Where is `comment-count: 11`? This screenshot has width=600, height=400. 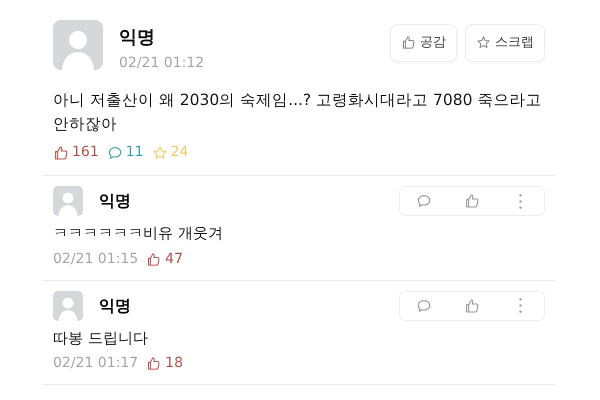 comment-count: 11 is located at coordinates (135, 152).